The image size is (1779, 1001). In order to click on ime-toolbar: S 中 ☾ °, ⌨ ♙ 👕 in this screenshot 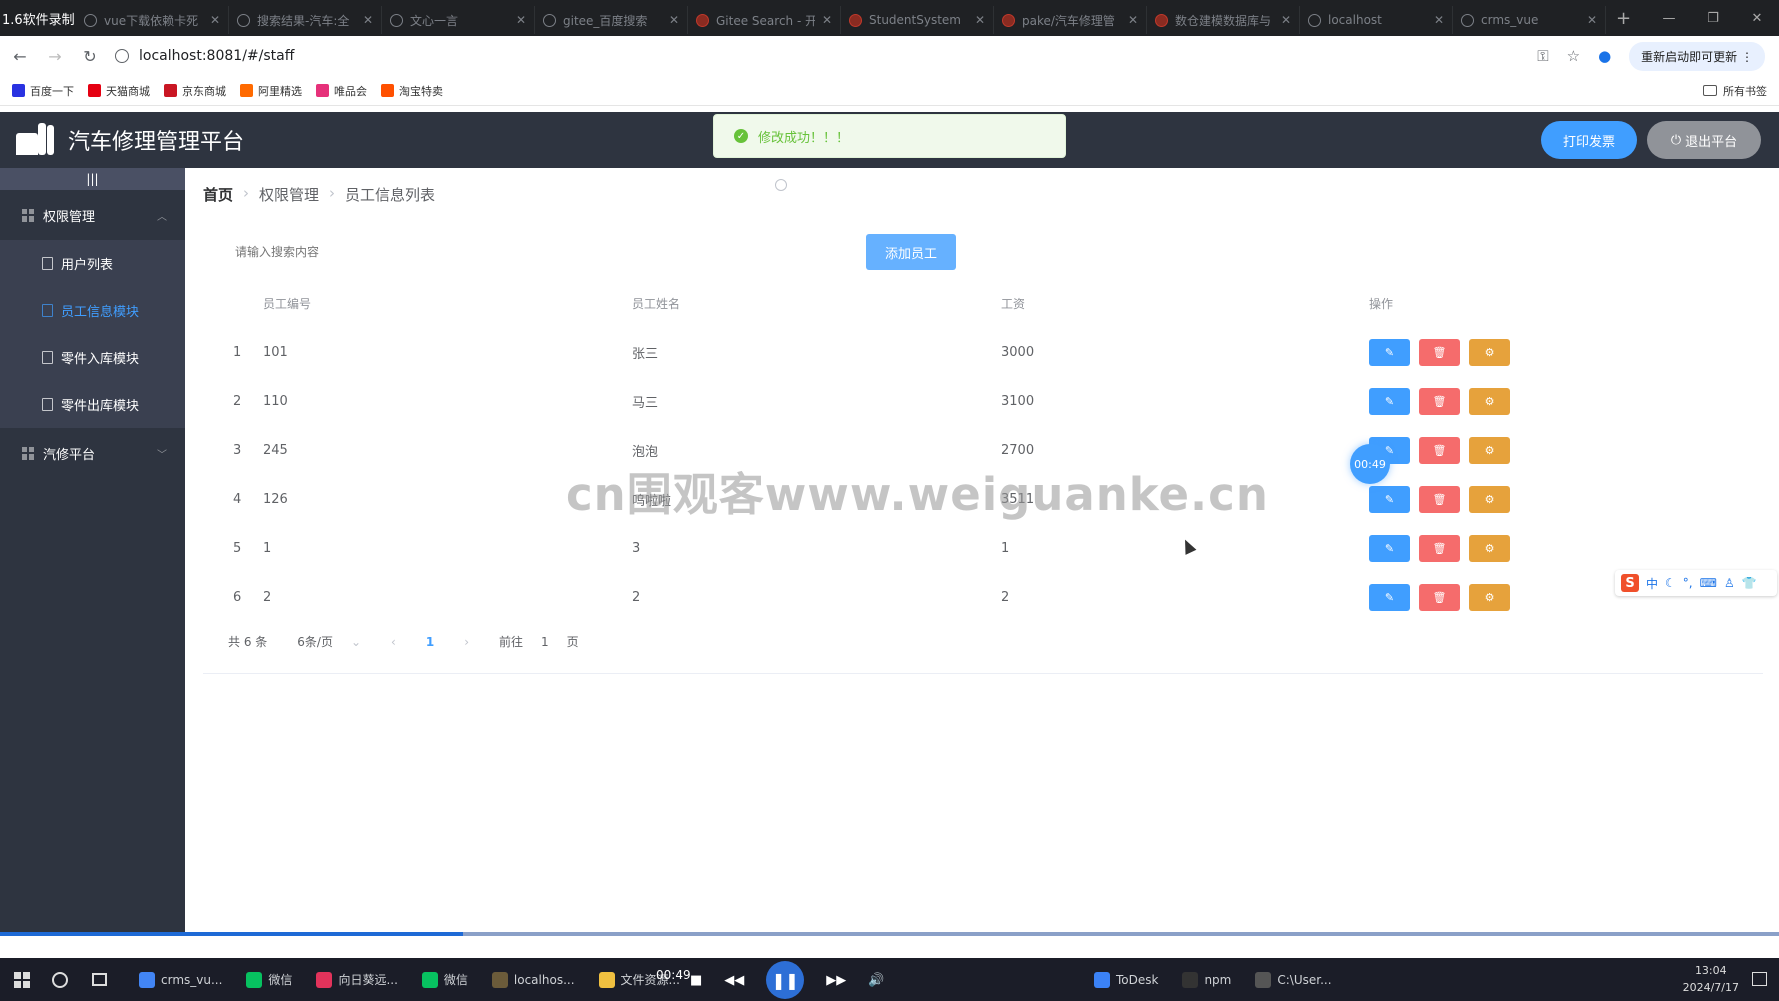, I will do `click(1696, 583)`.